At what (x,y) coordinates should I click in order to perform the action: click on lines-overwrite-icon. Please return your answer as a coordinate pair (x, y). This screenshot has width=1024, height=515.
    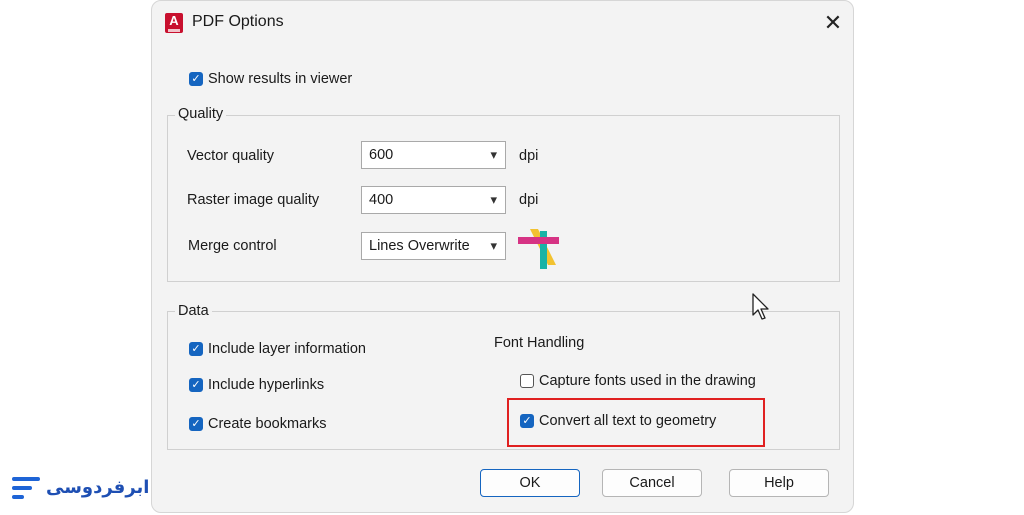
    Looking at the image, I should click on (538, 249).